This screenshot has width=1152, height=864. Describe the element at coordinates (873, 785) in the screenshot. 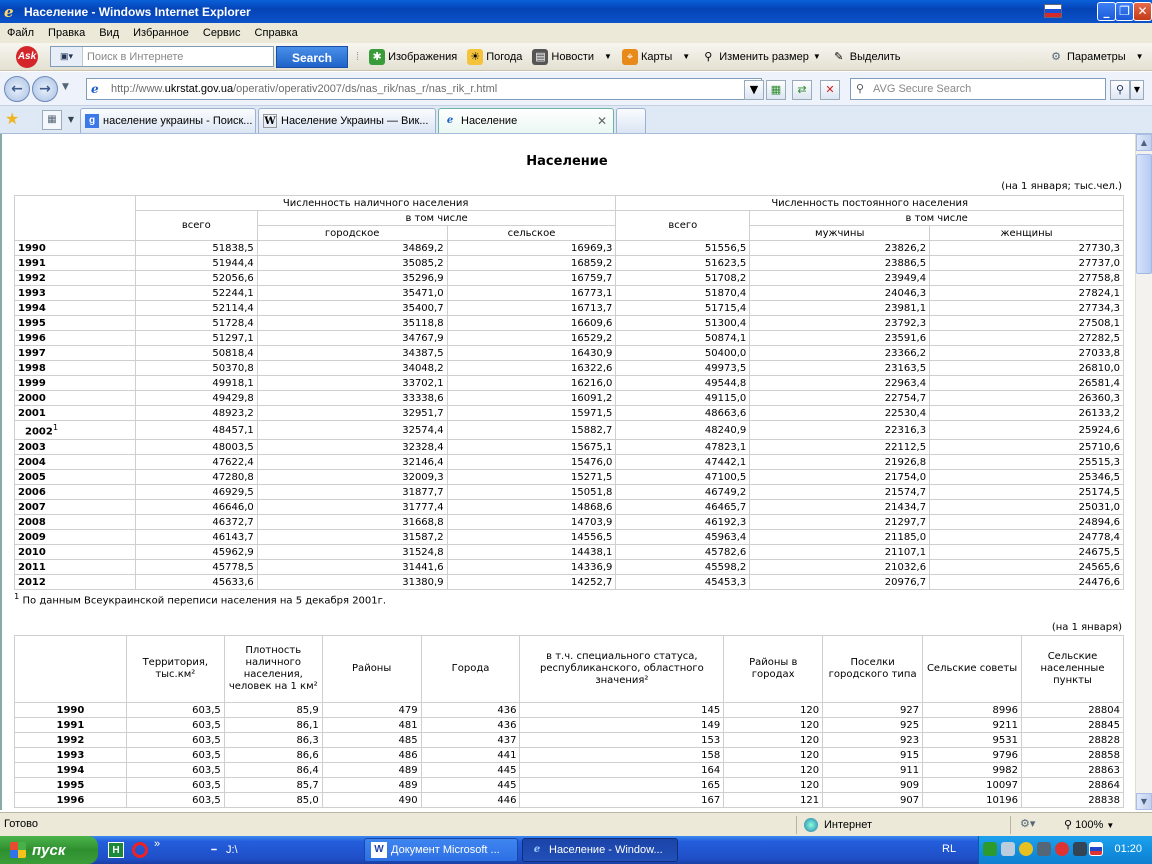

I see `value-cell: 909` at that location.